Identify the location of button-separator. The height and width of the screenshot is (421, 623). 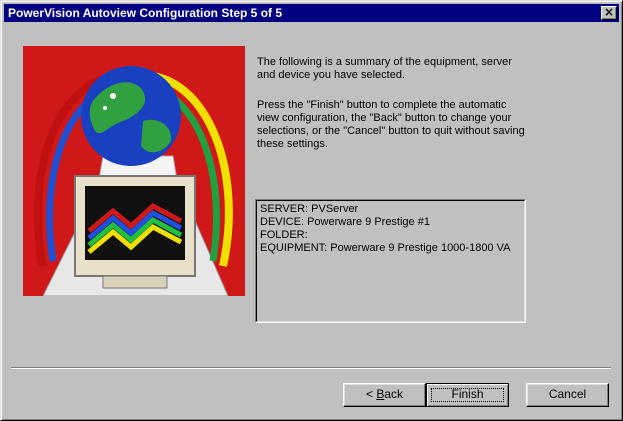
(311, 368).